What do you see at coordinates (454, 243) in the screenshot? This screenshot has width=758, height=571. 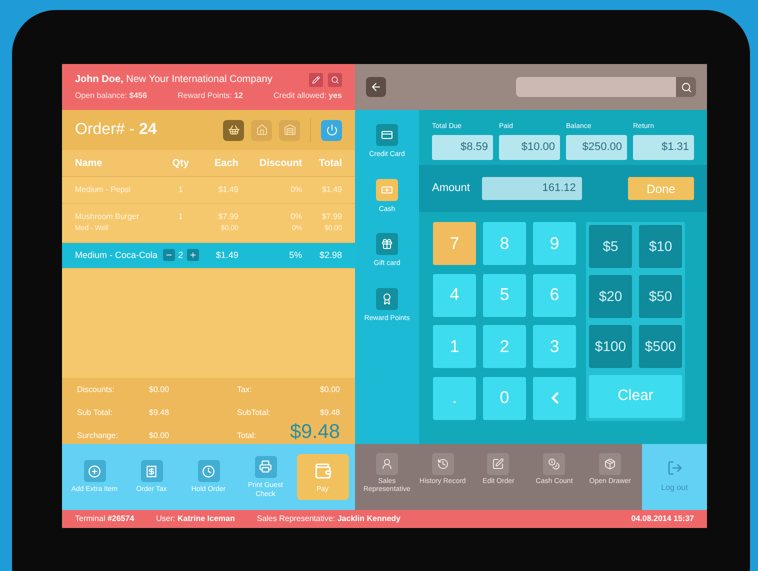 I see `keypad-key: 7` at bounding box center [454, 243].